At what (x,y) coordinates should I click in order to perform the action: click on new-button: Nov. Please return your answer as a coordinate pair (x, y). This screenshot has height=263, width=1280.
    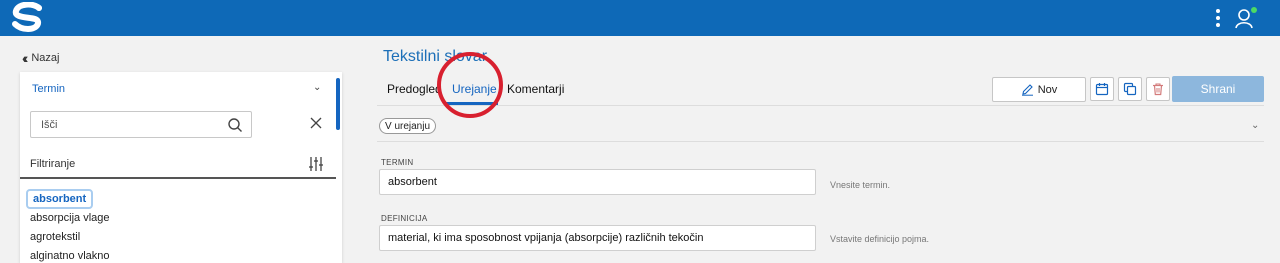
    Looking at the image, I should click on (1039, 89).